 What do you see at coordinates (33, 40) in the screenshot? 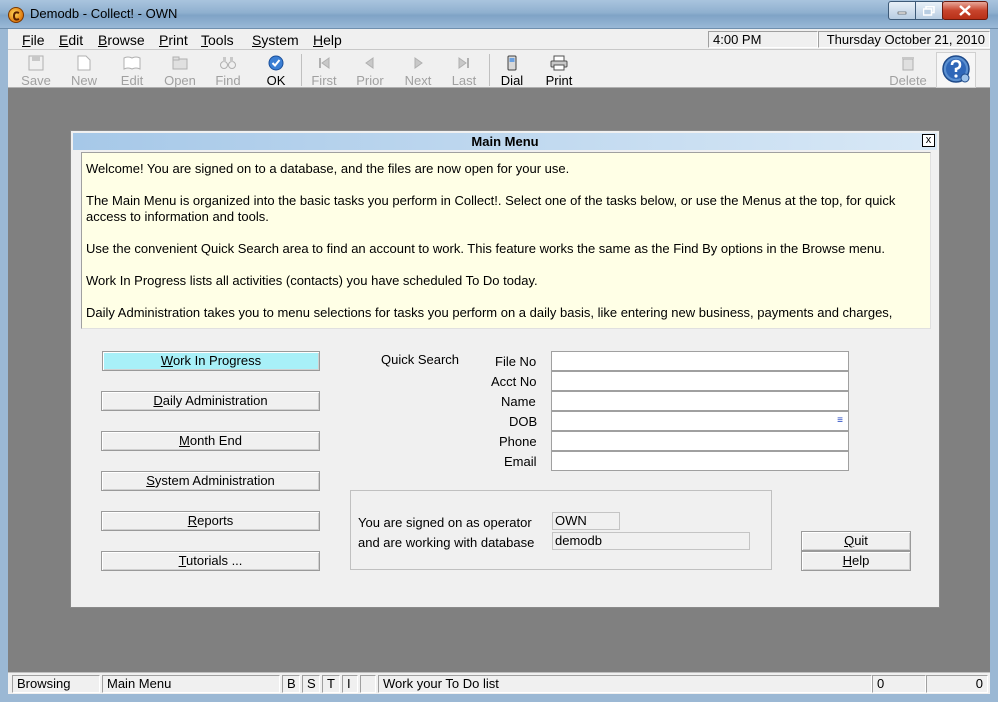
I see `menu-file: File` at bounding box center [33, 40].